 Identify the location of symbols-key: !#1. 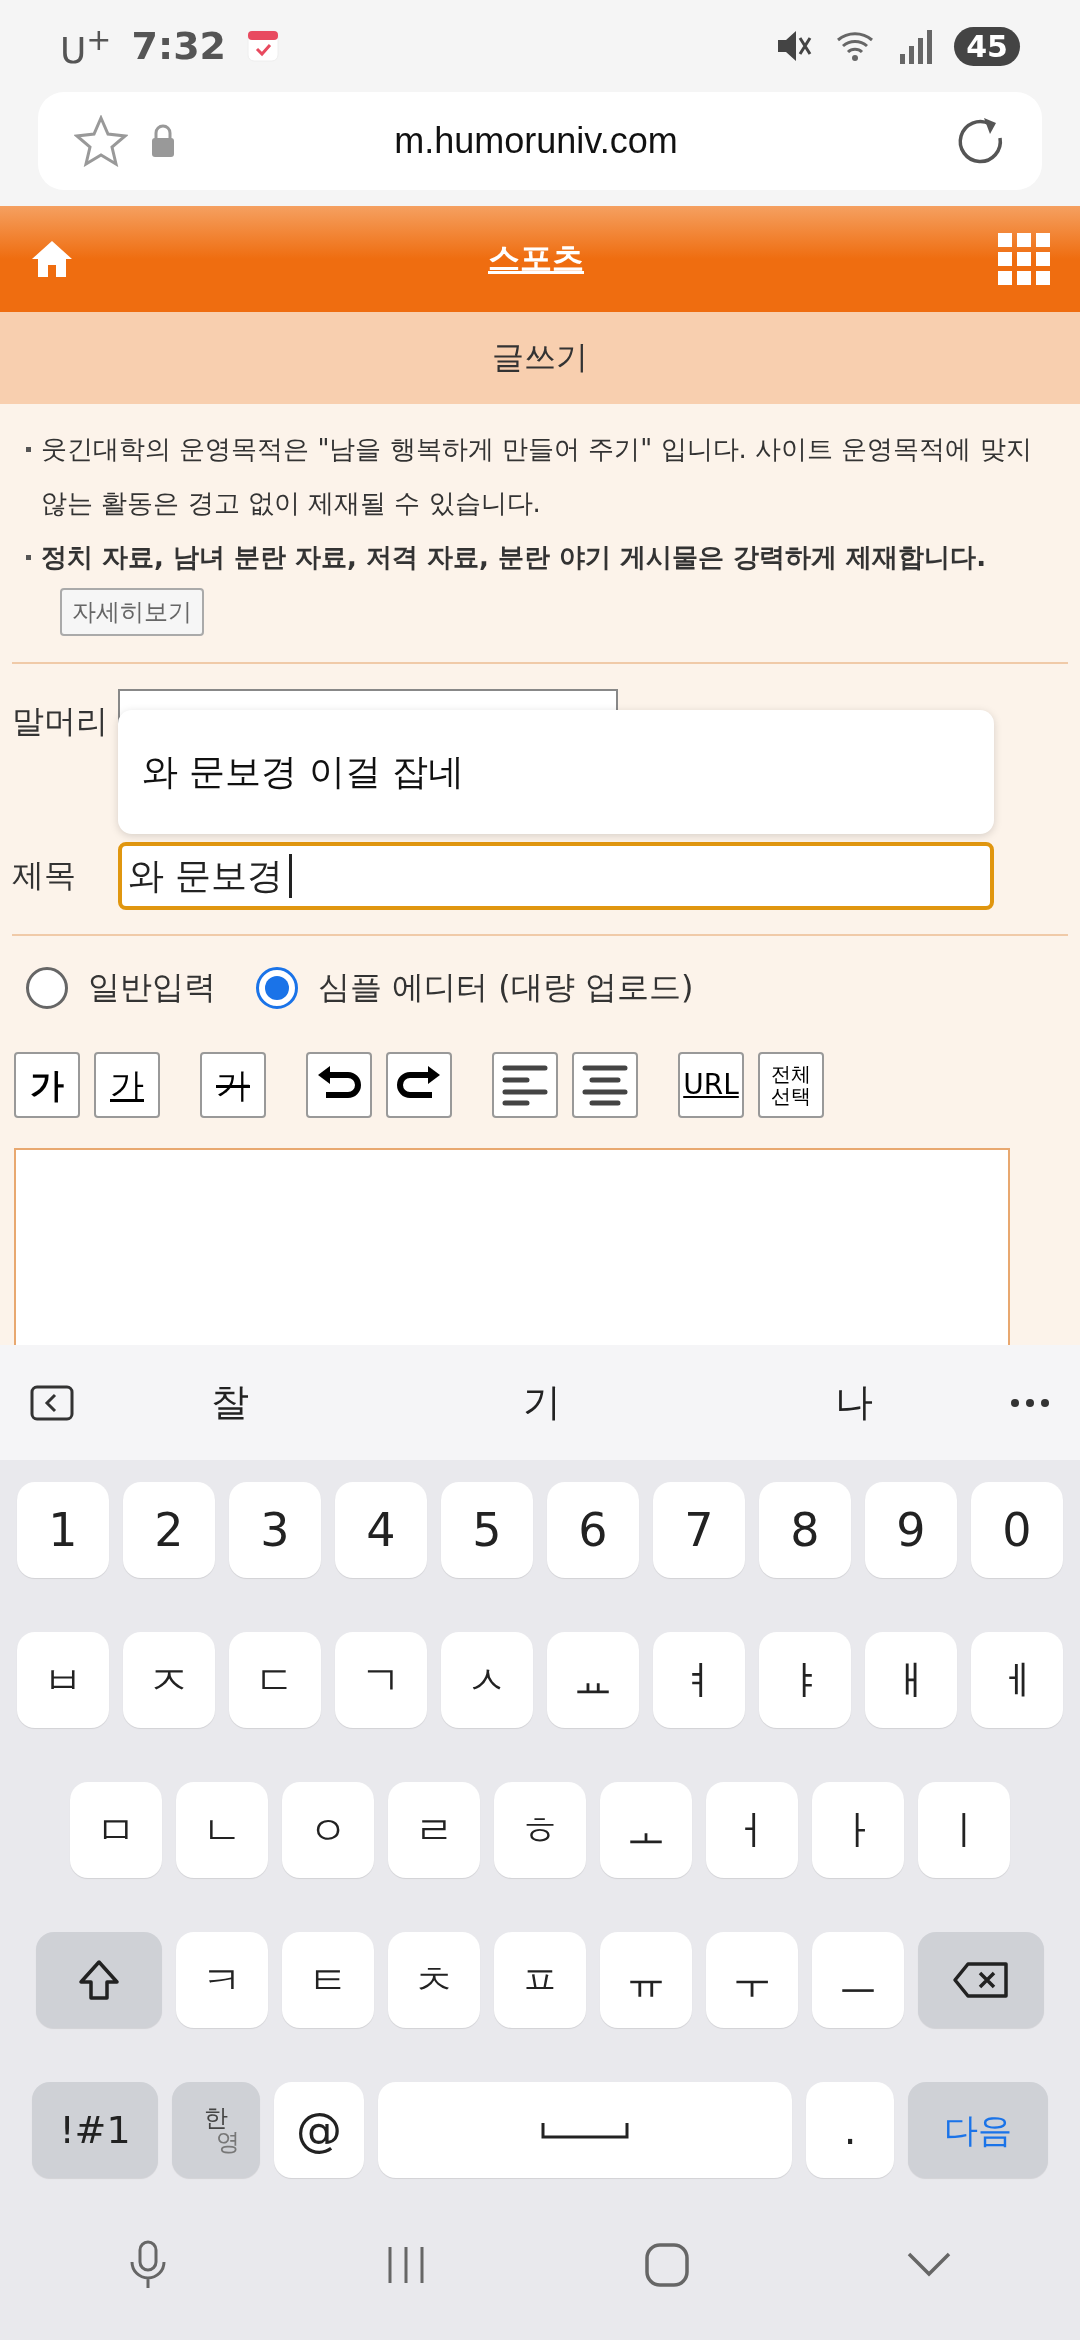
(95, 2130).